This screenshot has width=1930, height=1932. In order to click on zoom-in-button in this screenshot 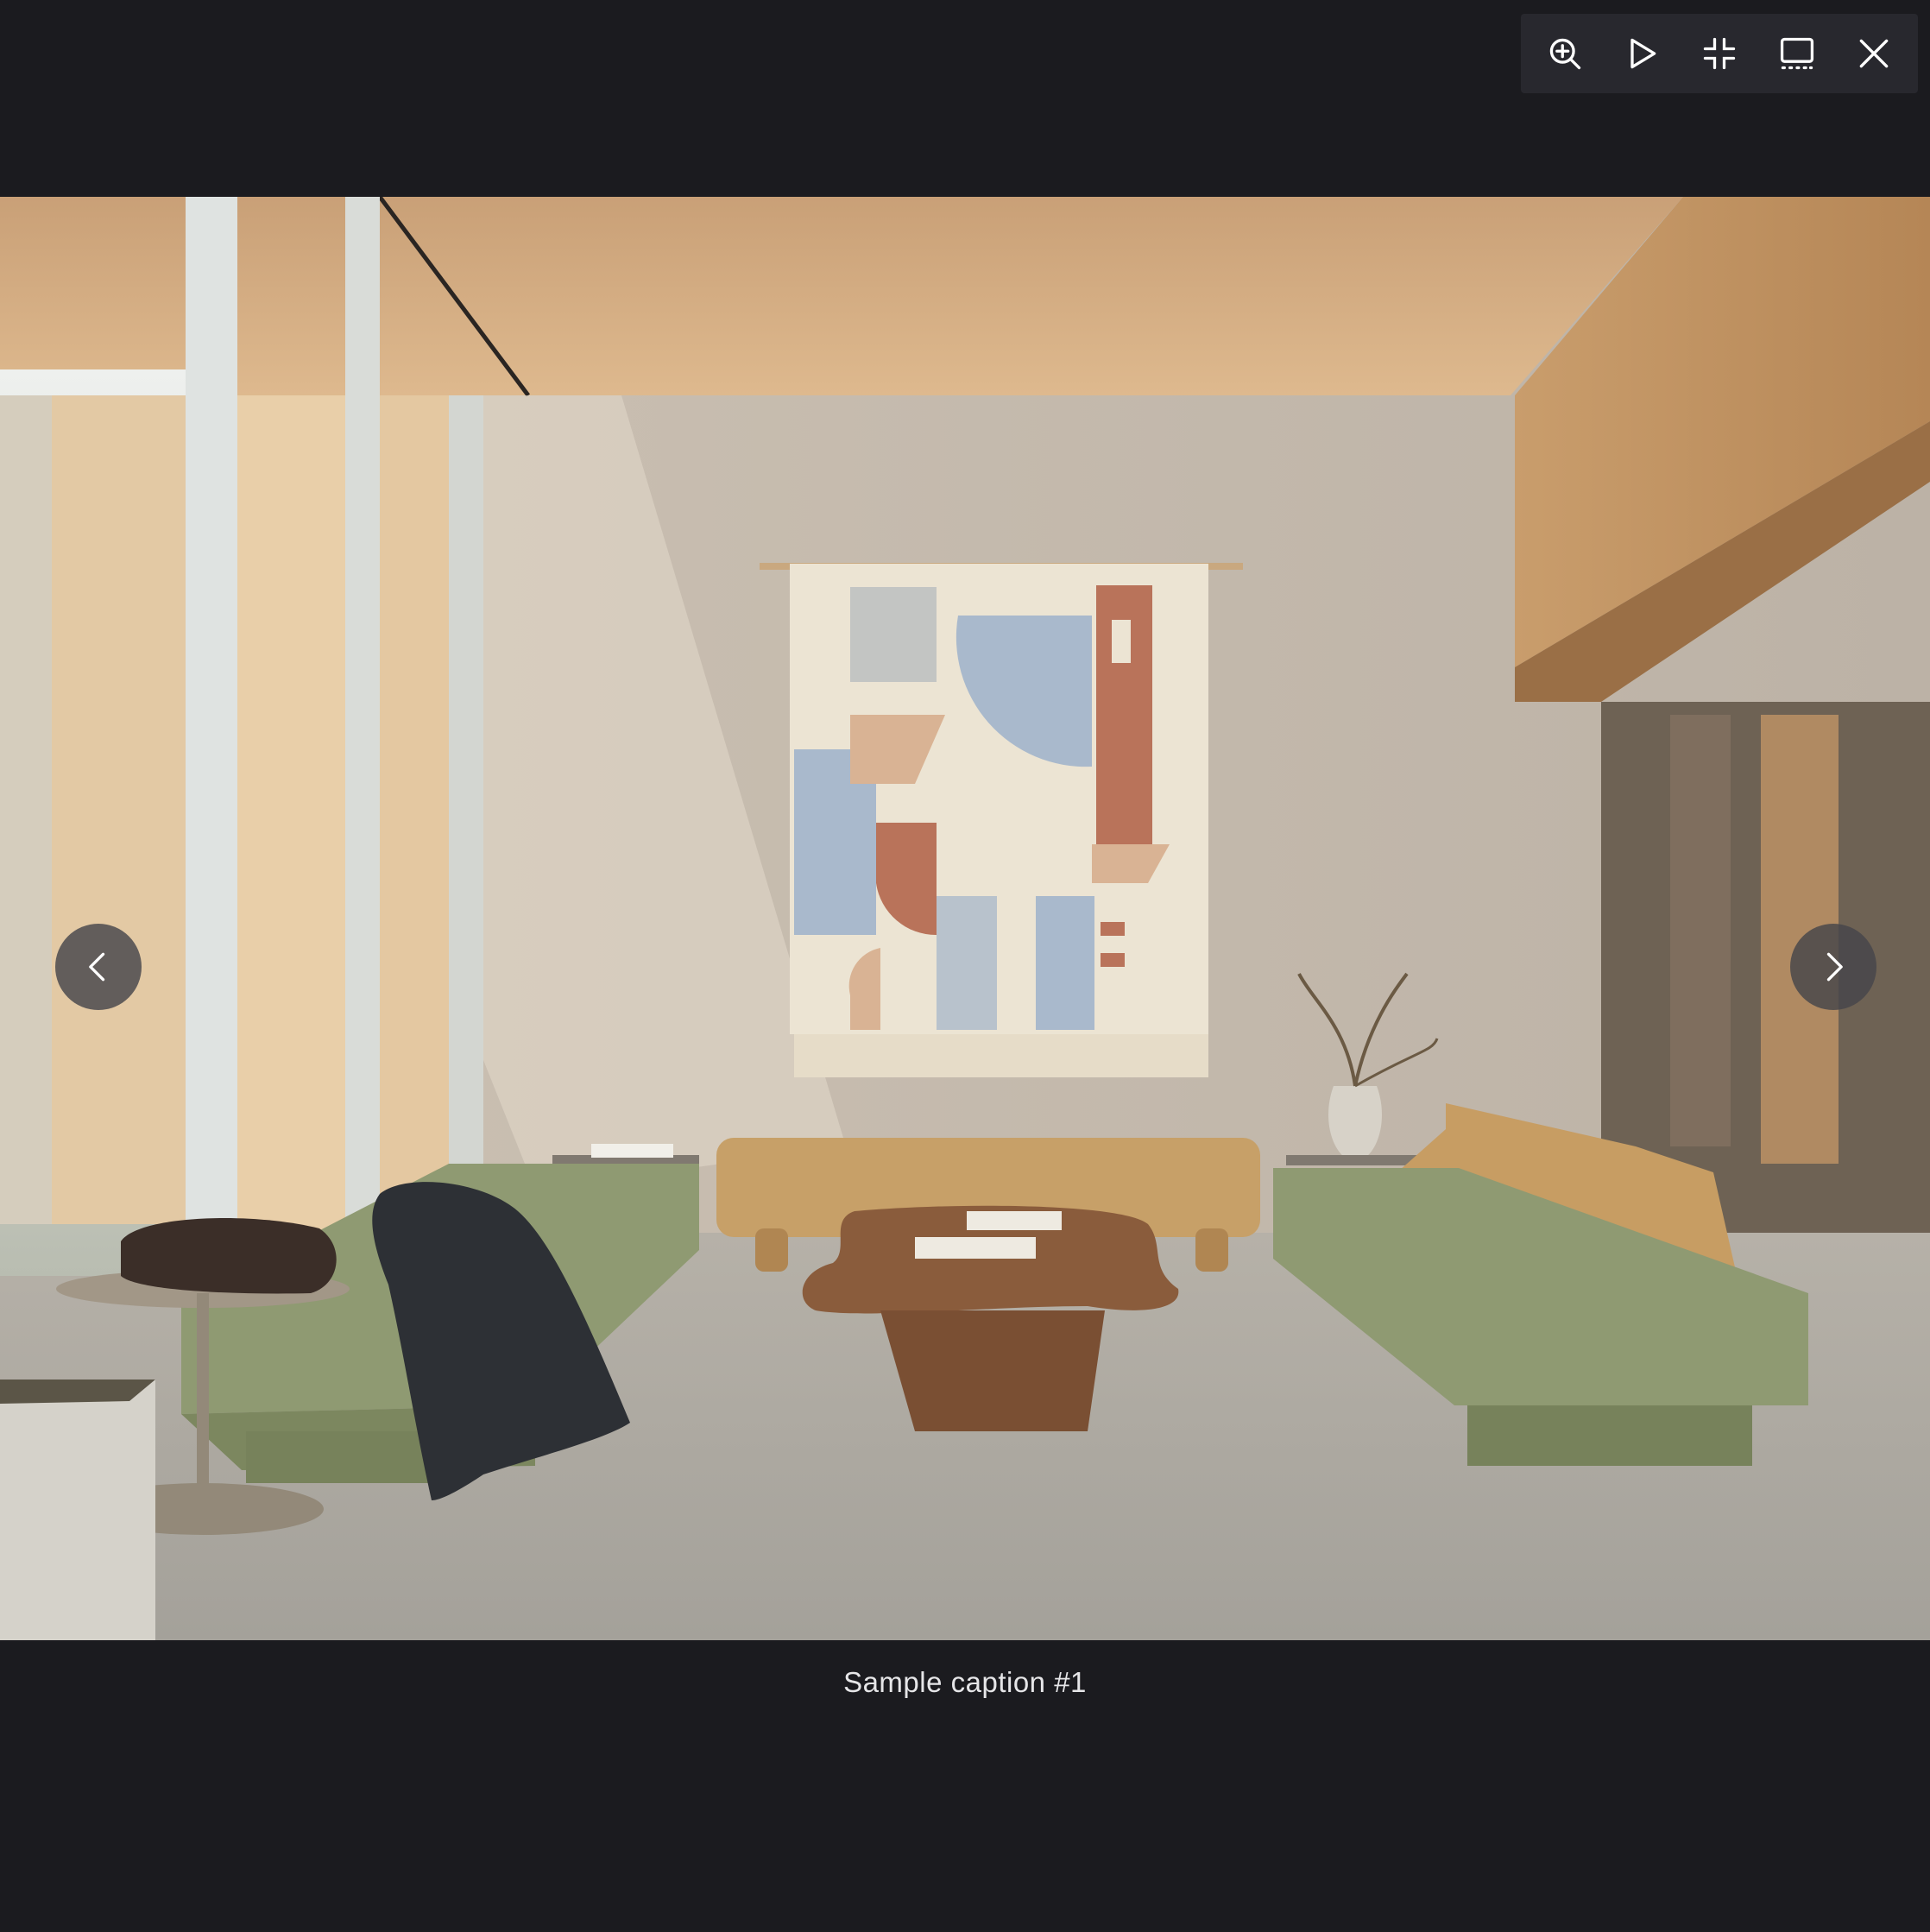, I will do `click(1565, 53)`.